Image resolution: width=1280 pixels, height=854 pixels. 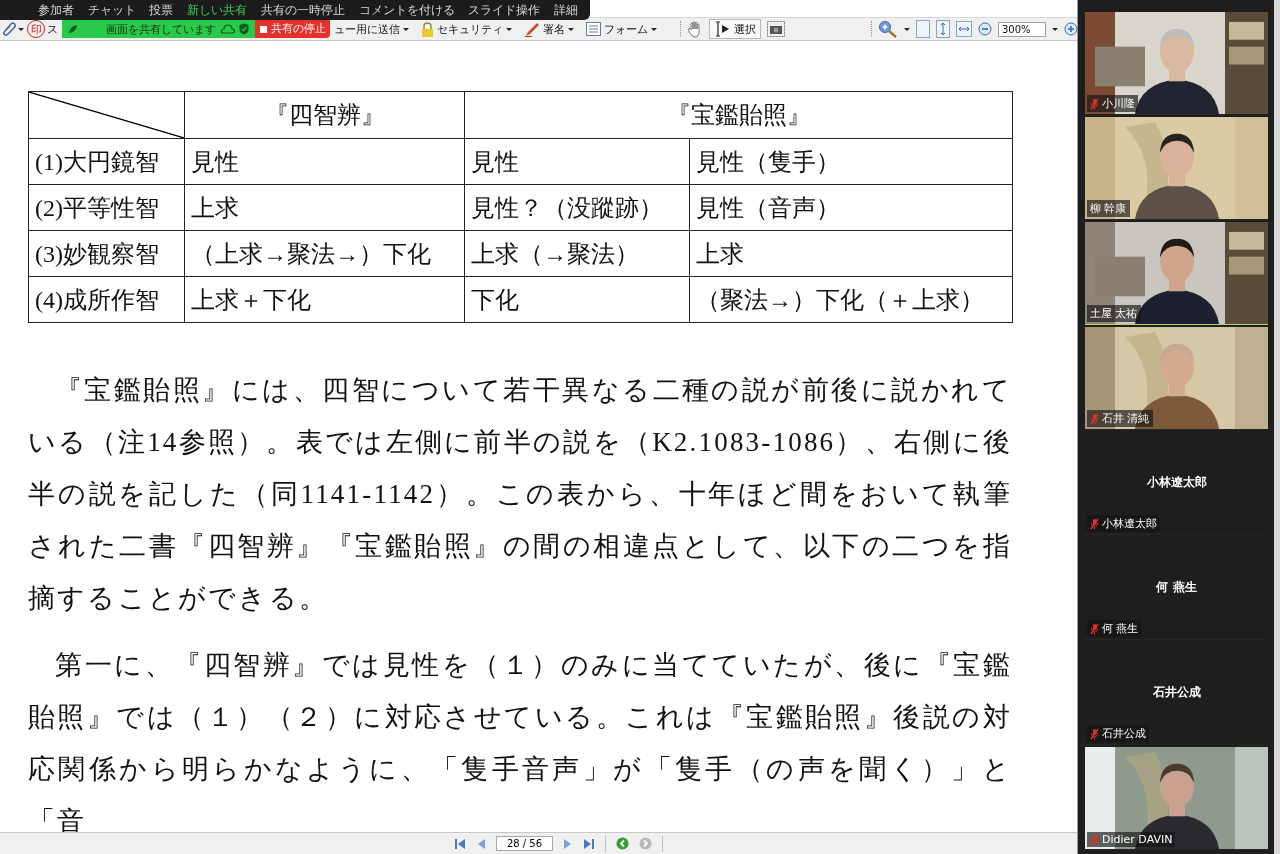 What do you see at coordinates (459, 843) in the screenshot?
I see `first-page-button` at bounding box center [459, 843].